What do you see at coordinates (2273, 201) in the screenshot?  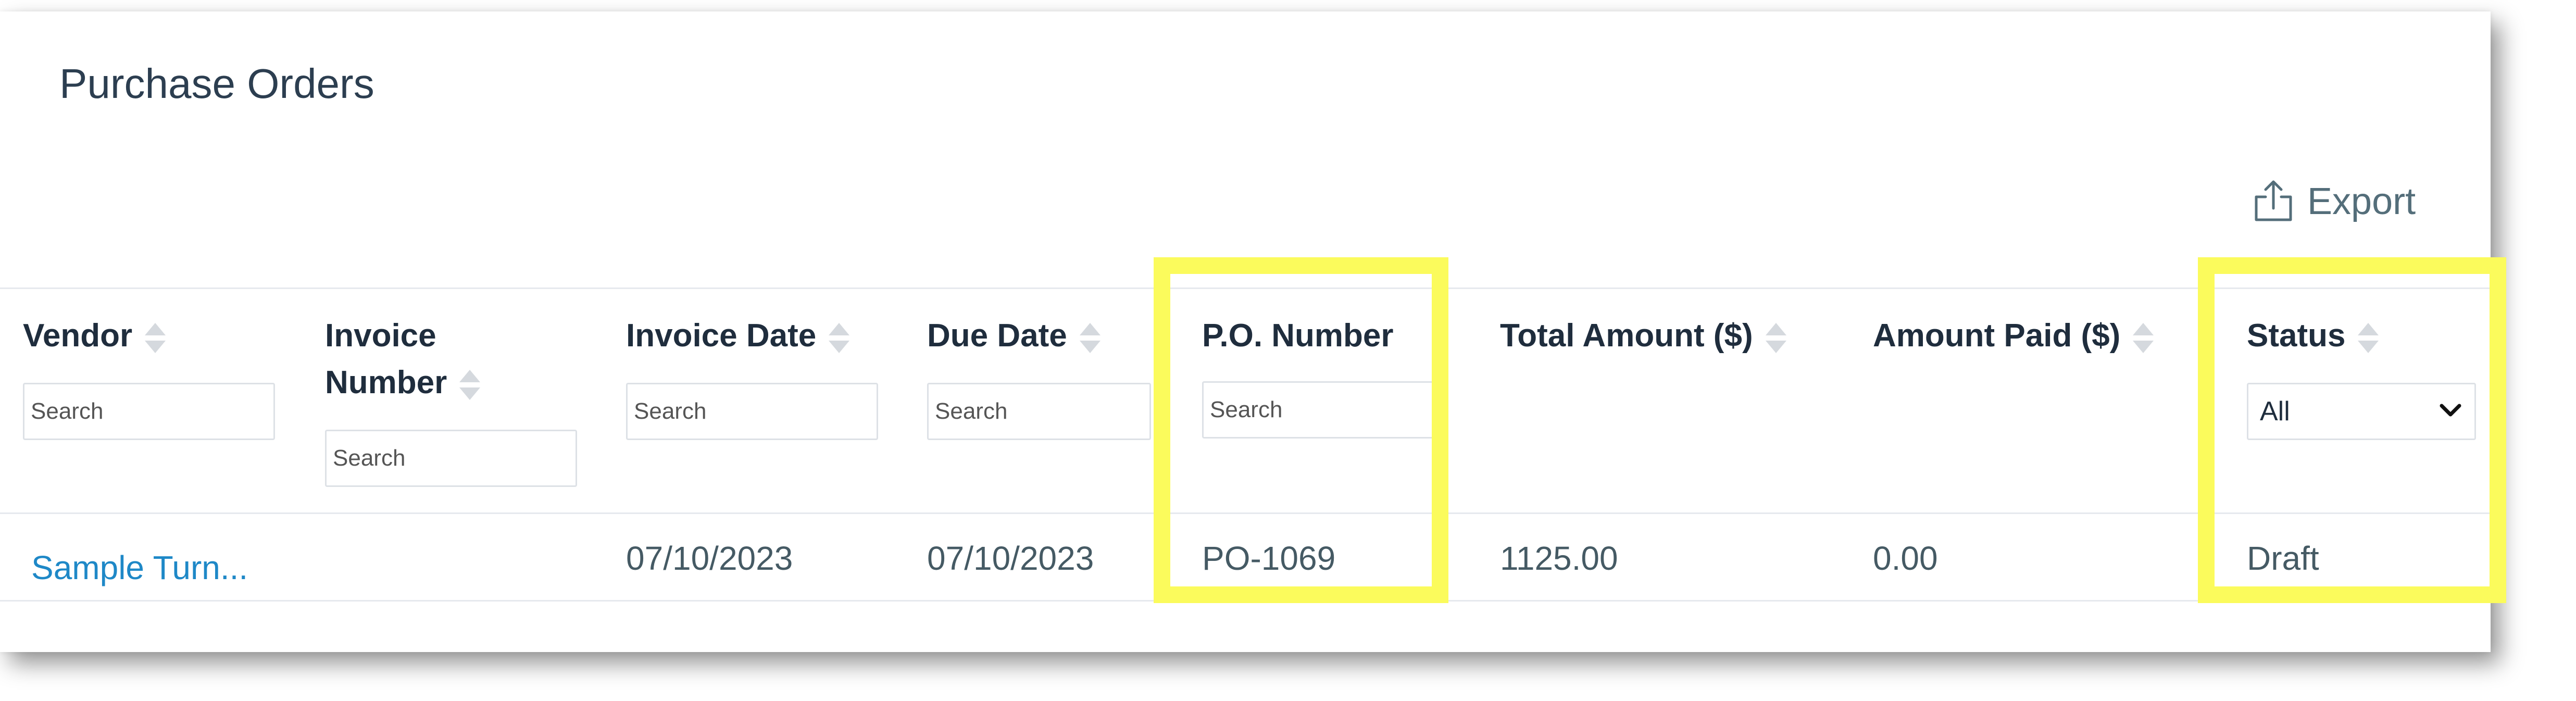 I see `share-export-icon` at bounding box center [2273, 201].